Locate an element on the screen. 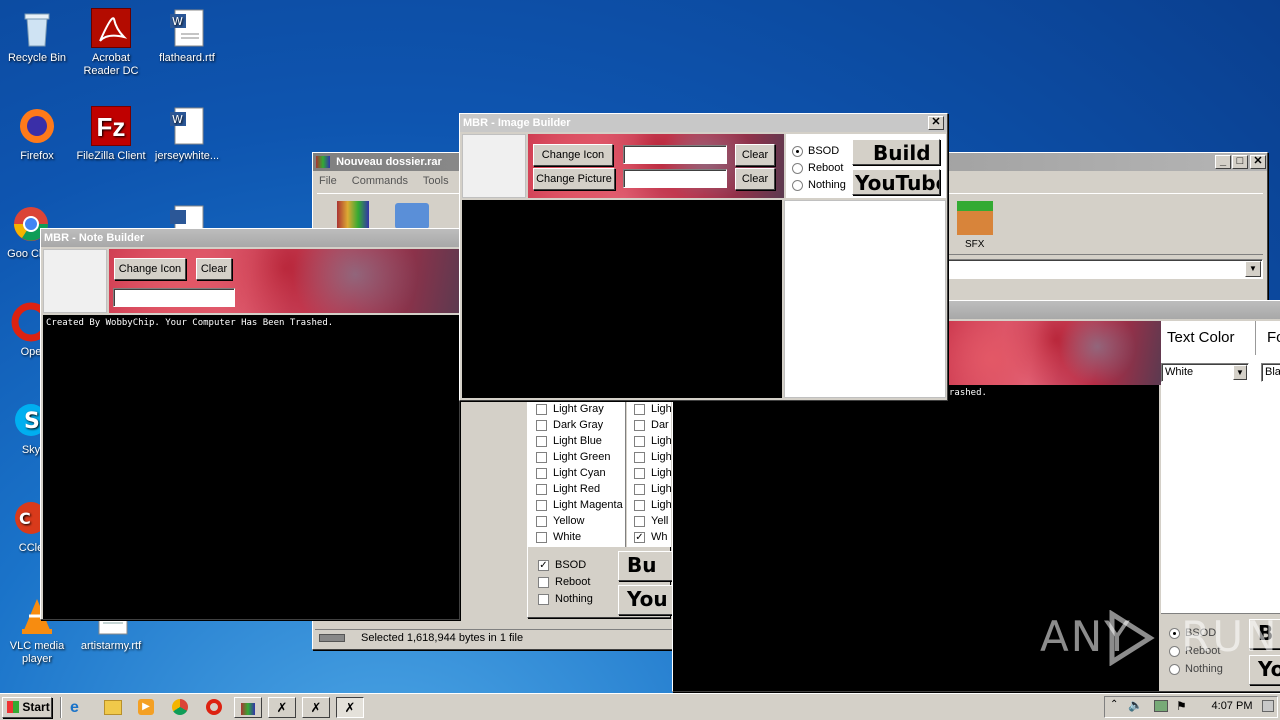 The height and width of the screenshot is (720, 1280). volume-icon: 🔈 is located at coordinates (1135, 705).